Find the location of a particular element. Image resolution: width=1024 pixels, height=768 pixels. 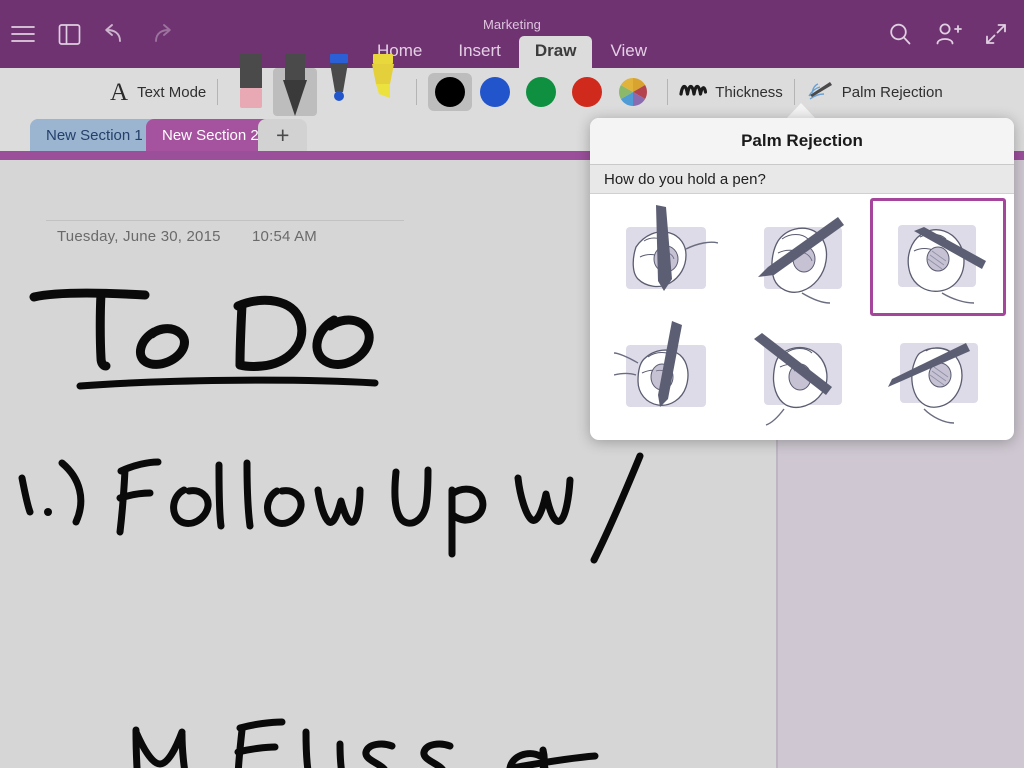

ribbon-tab-bar: Home Insert Draw View is located at coordinates (512, 52).